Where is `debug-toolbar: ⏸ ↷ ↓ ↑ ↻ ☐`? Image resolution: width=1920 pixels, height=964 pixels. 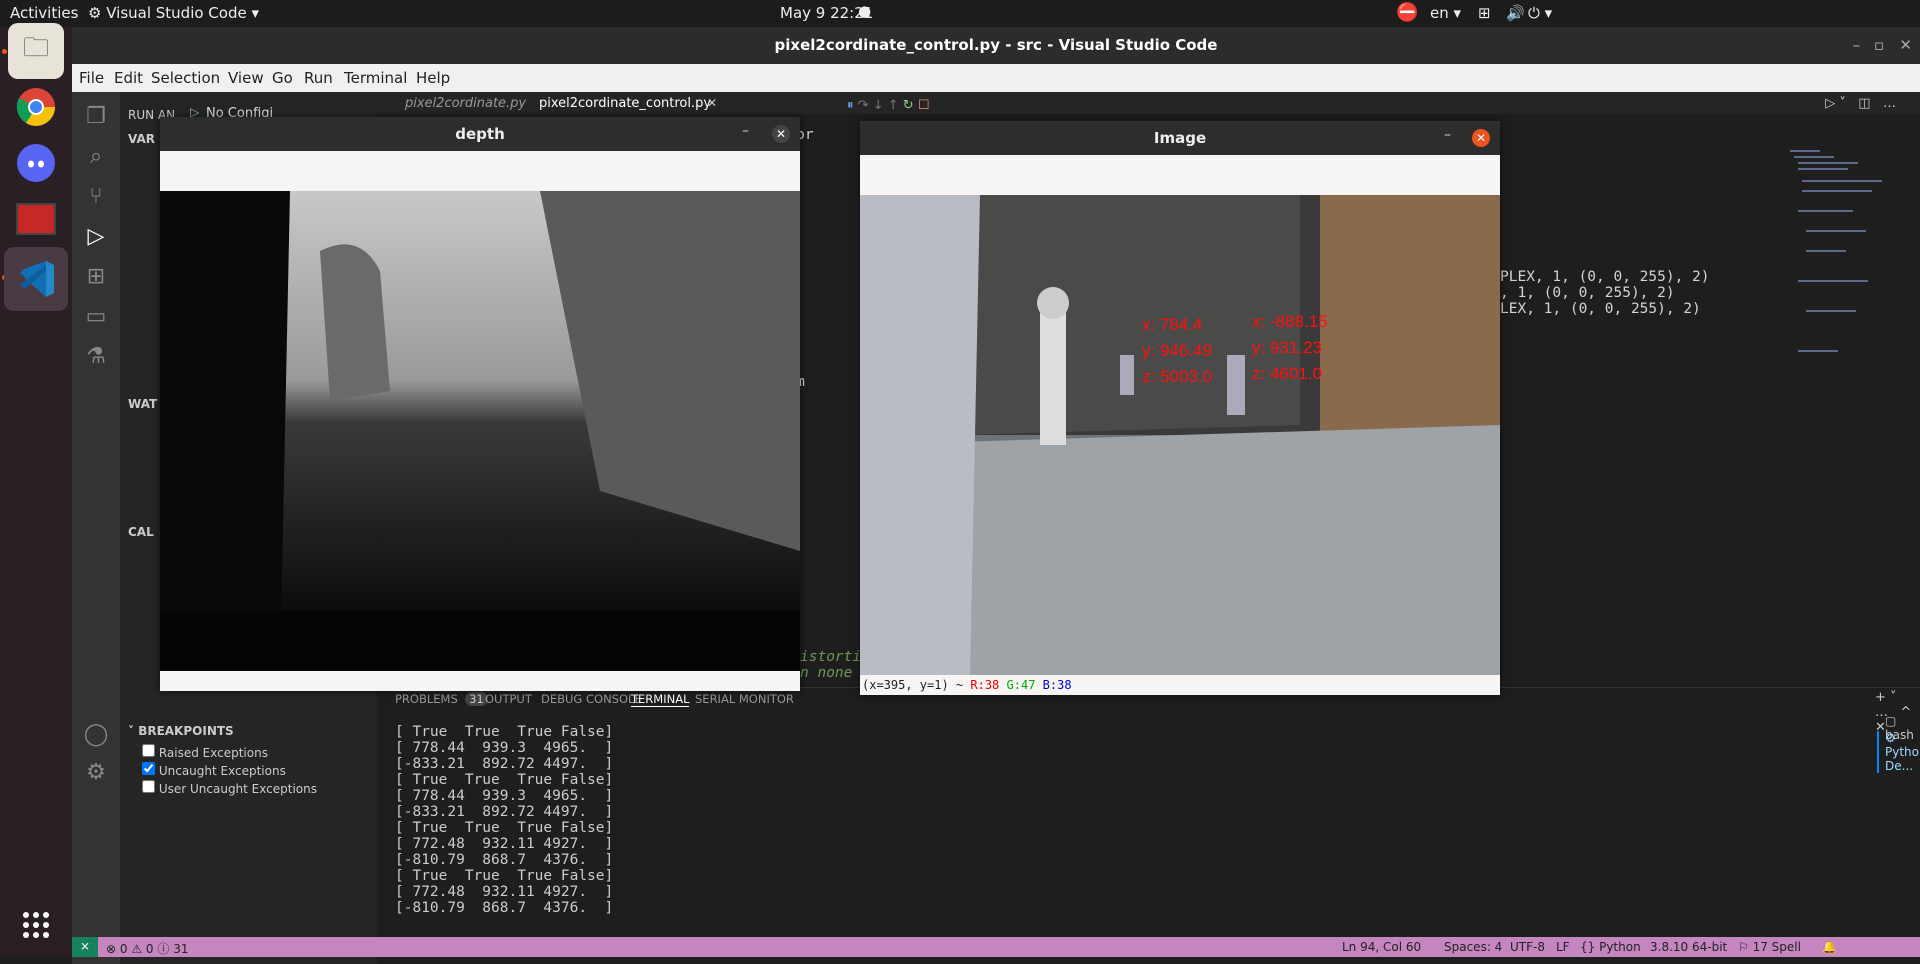
debug-toolbar: ⏸ ↷ ↓ ↑ ↻ ☐ is located at coordinates (888, 105).